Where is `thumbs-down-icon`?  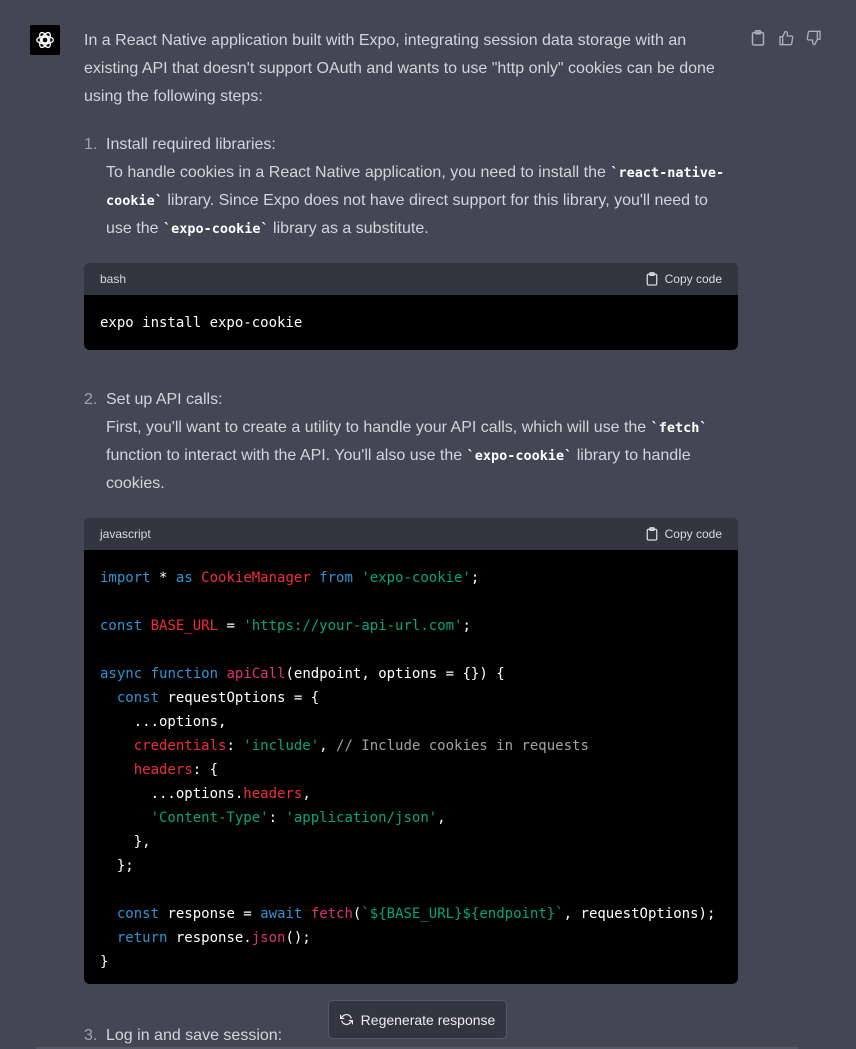 thumbs-down-icon is located at coordinates (813, 38).